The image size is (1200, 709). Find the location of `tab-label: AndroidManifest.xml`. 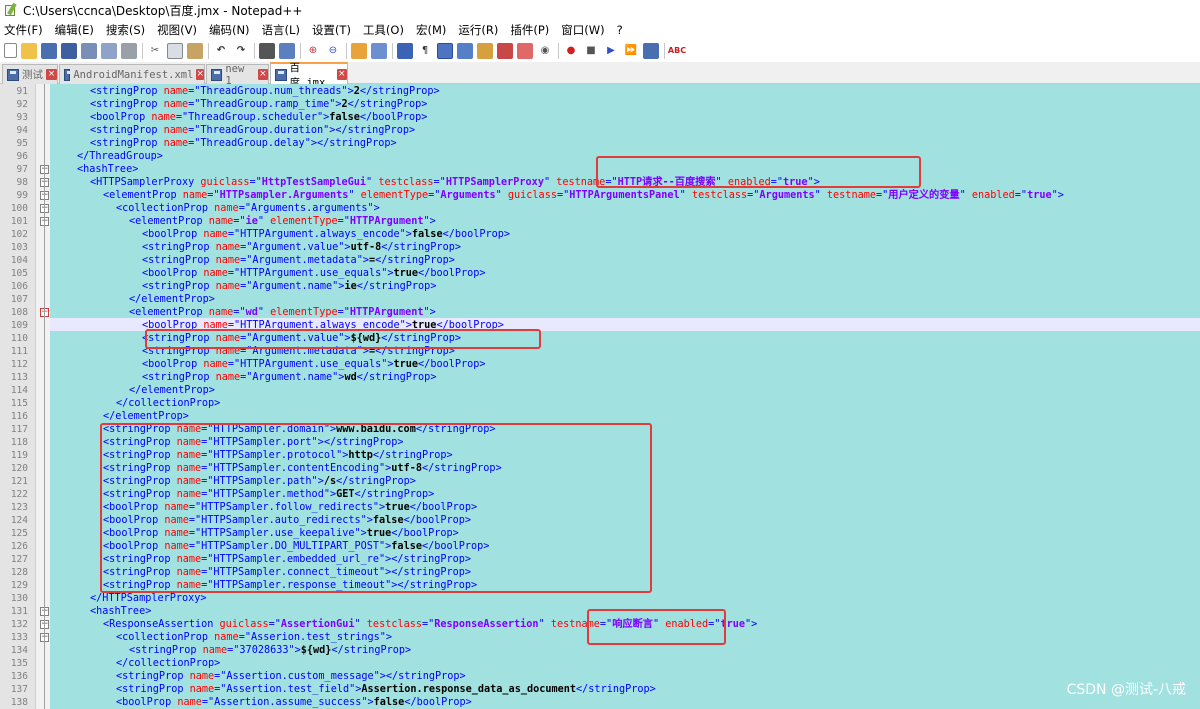

tab-label: AndroidManifest.xml is located at coordinates (133, 74).